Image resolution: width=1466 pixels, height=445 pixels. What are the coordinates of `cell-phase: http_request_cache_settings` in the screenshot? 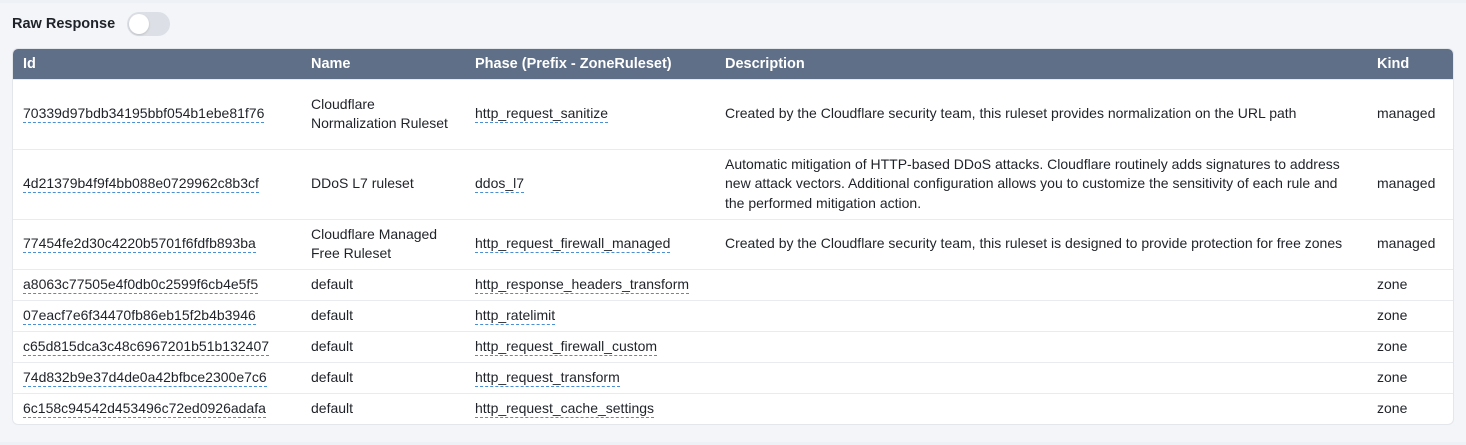 It's located at (590, 408).